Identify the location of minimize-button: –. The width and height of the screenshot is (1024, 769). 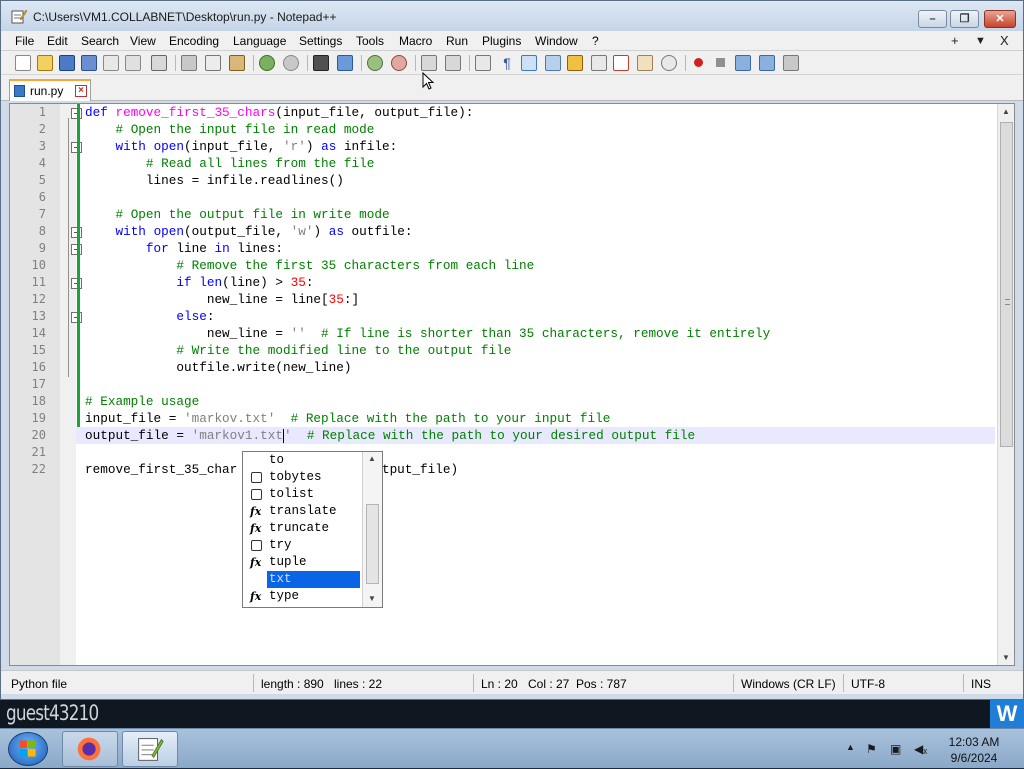
(932, 19).